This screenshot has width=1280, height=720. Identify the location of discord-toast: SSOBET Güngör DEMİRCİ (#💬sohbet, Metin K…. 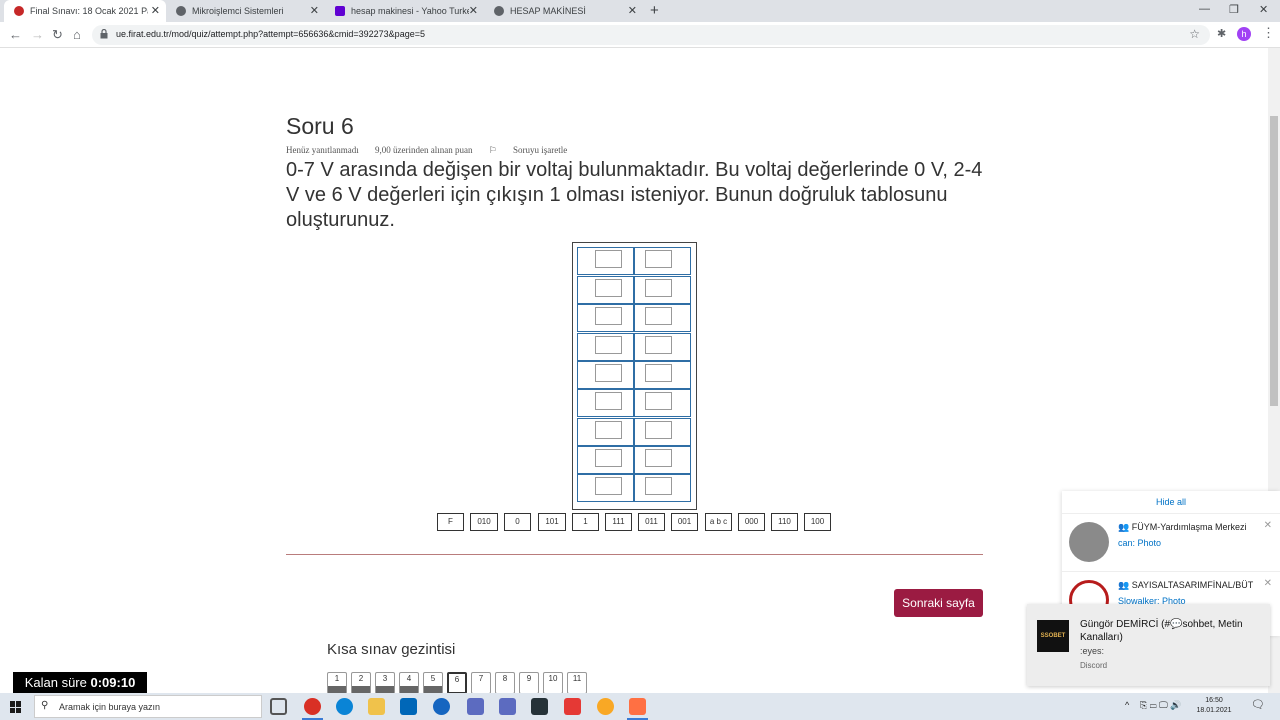
(1148, 645).